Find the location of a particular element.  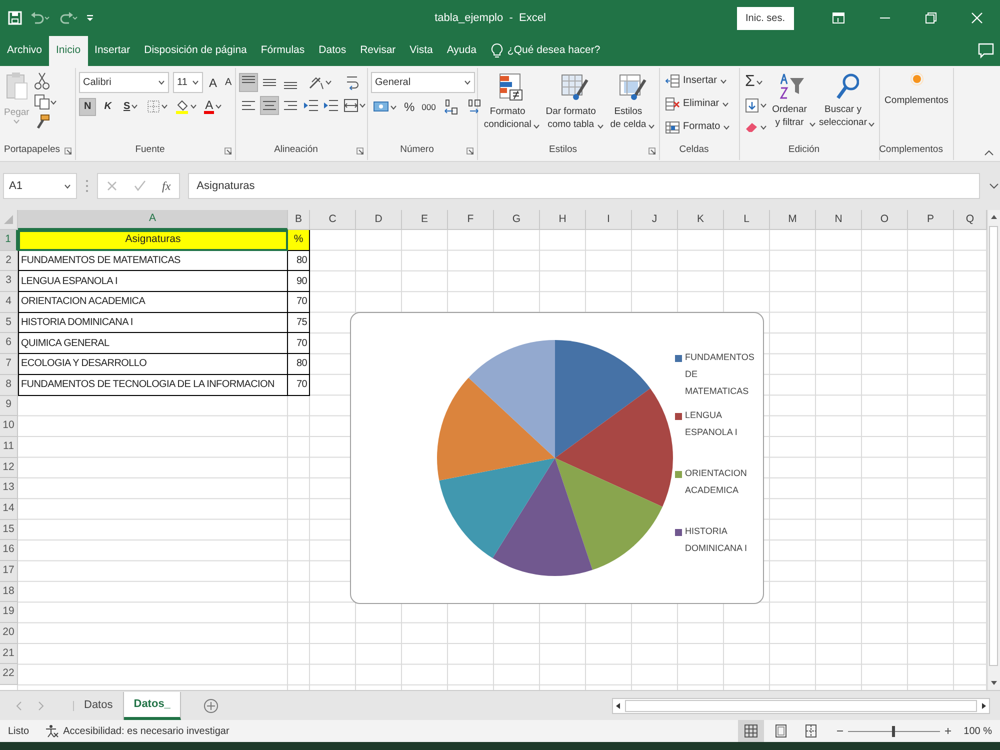

add-ins-button: Complementos is located at coordinates (916, 107).